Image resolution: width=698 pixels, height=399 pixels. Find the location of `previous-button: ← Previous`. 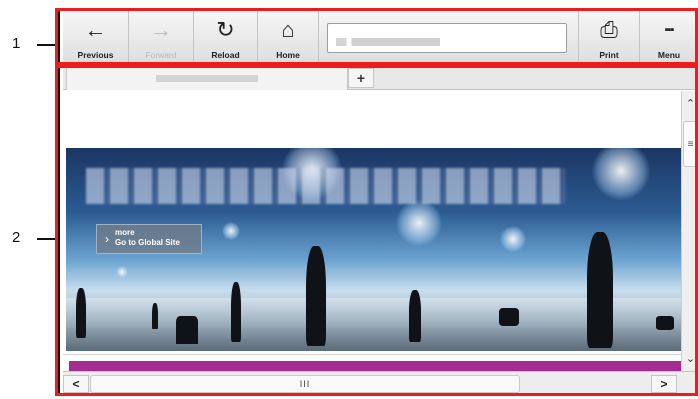

previous-button: ← Previous is located at coordinates (96, 36).